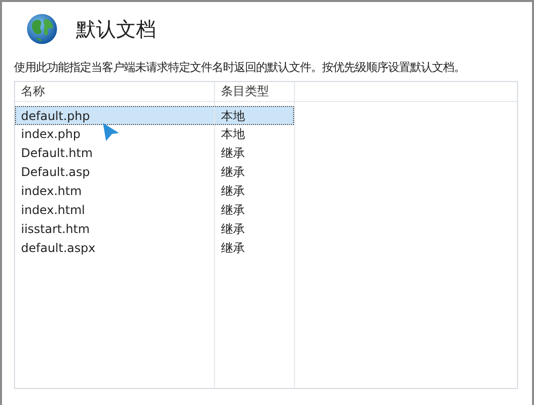 This screenshot has height=405, width=534. Describe the element at coordinates (114, 115) in the screenshot. I see `file-name-cell: default.php` at that location.